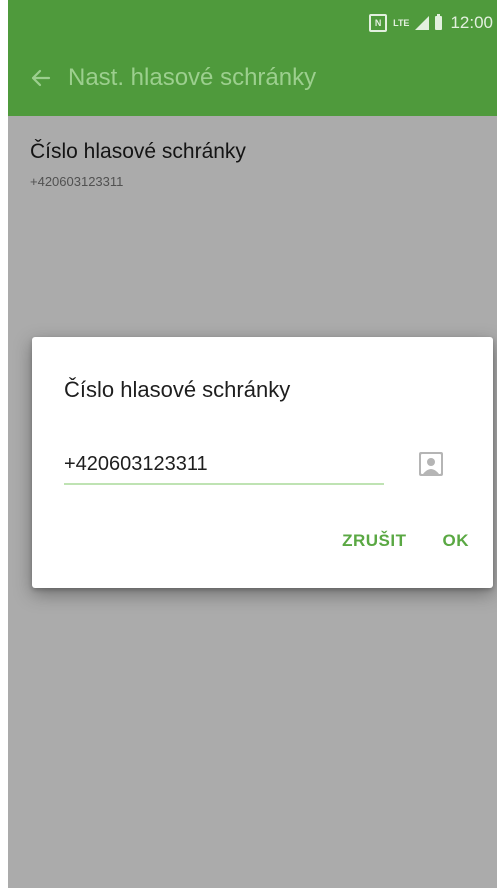 The height and width of the screenshot is (888, 497). I want to click on app-bar: N LTE 12:00 Nast. hlasové schránky, so click(252, 58).